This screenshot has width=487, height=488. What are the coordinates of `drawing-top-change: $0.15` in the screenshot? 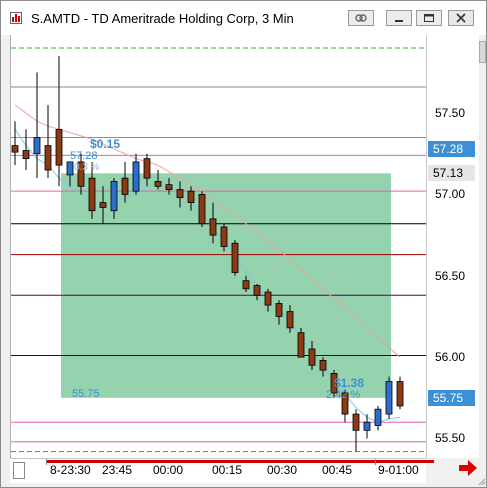 It's located at (105, 144).